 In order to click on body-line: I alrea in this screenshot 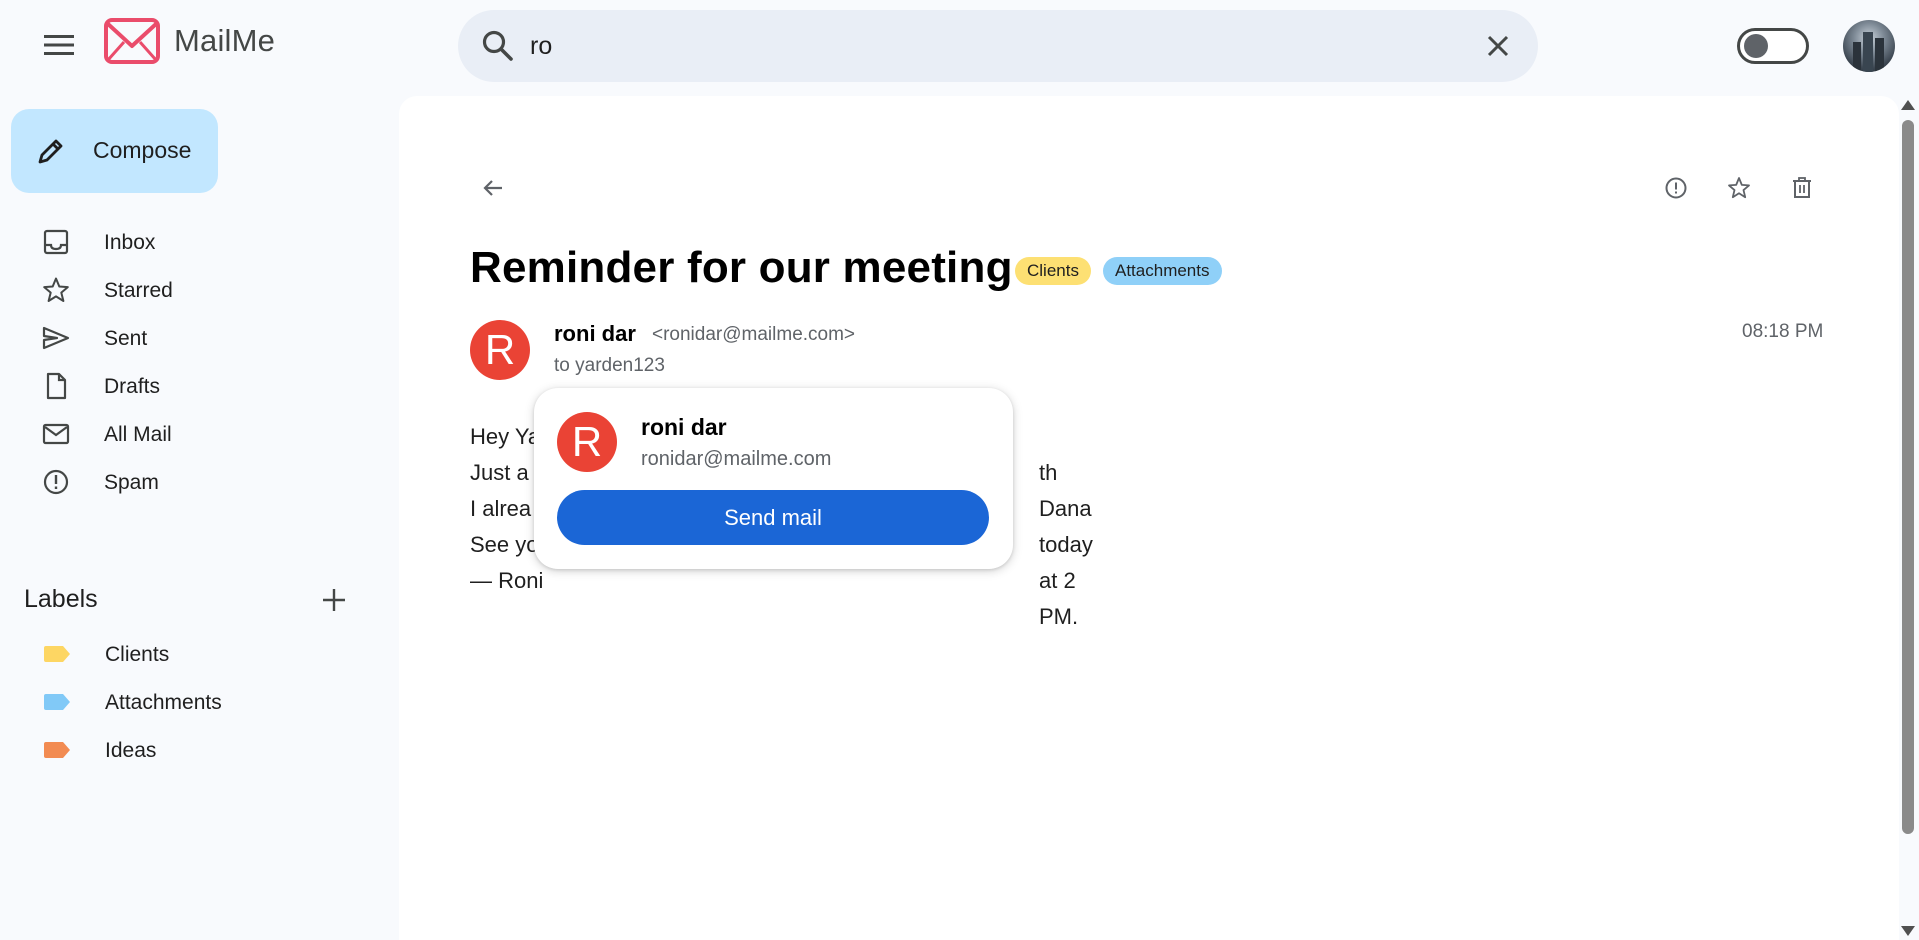, I will do `click(501, 508)`.